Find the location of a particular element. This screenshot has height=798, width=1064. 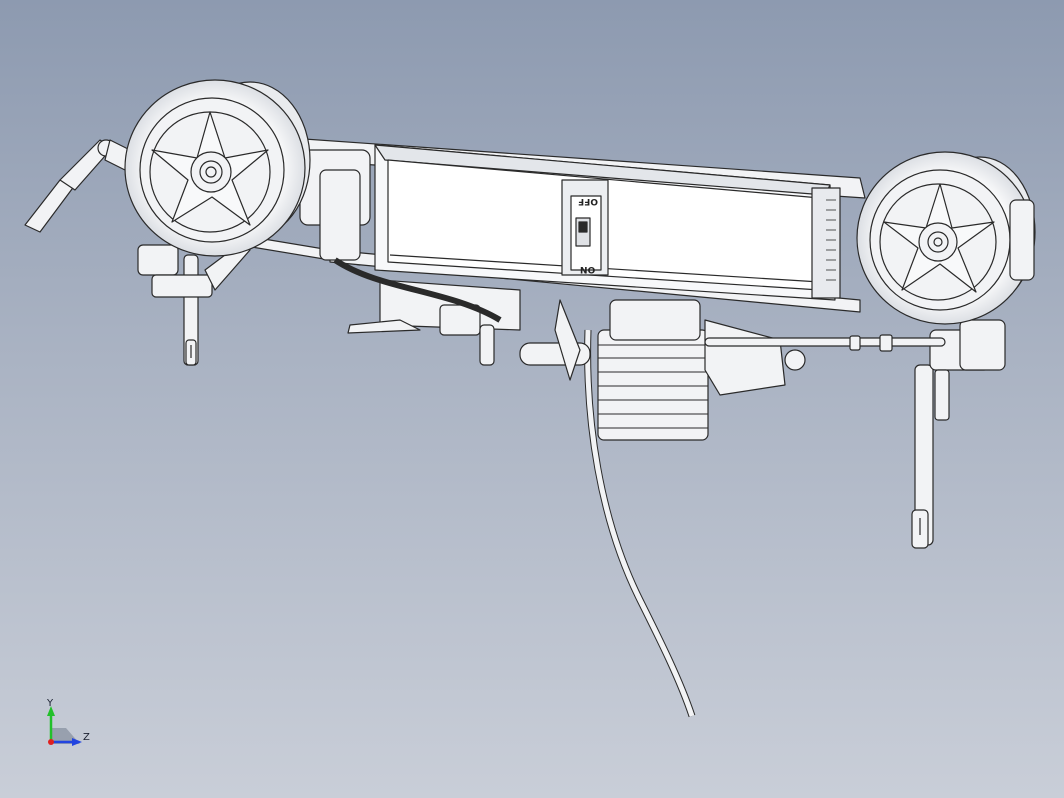

axis-y-label: Y is located at coordinates (50, 703).